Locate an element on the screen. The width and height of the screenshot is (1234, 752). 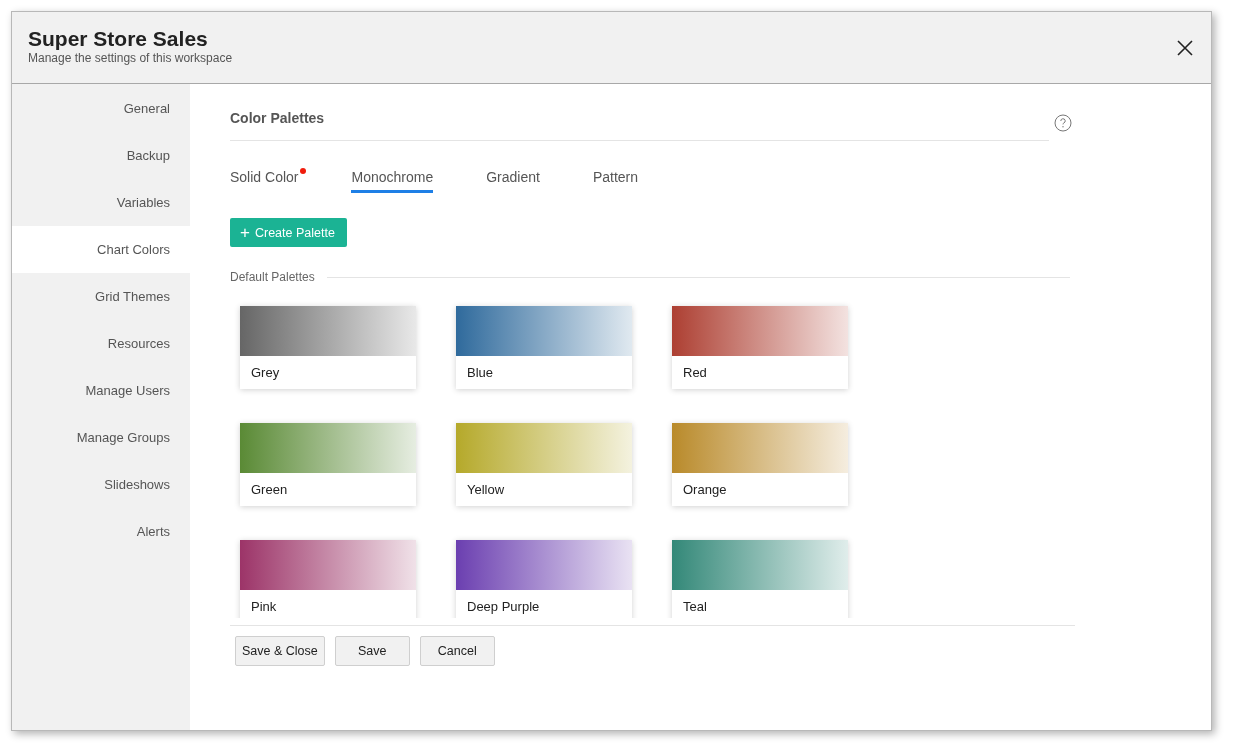
palette-name: Deep Purple is located at coordinates (503, 607).